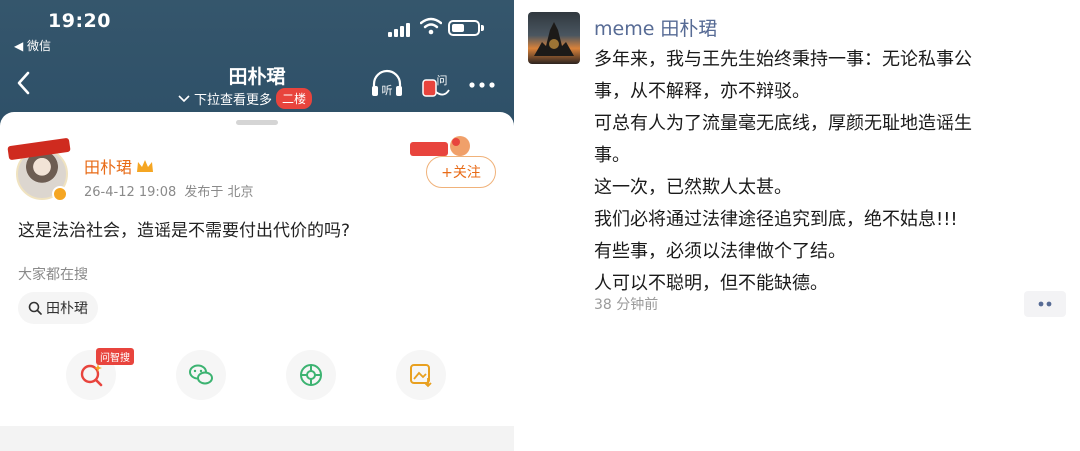  What do you see at coordinates (783, 59) in the screenshot?
I see `post-line: 多年来，我与王先生始终秉持一事：无论私事公` at bounding box center [783, 59].